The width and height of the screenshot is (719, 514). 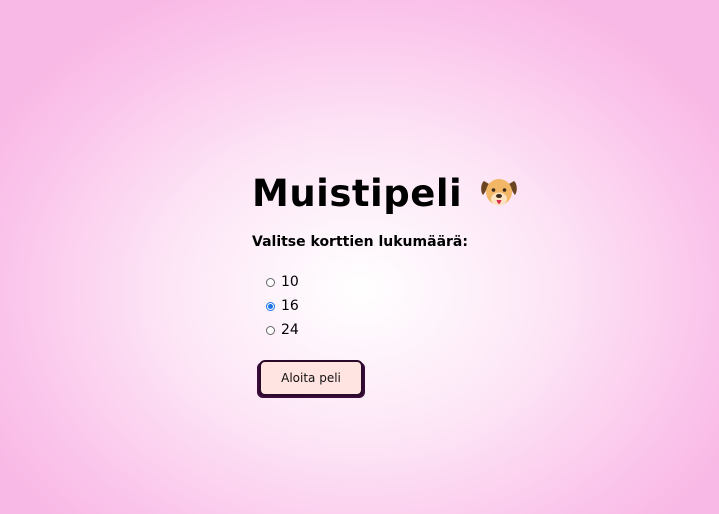 I want to click on option-16: 16, so click(x=409, y=306).